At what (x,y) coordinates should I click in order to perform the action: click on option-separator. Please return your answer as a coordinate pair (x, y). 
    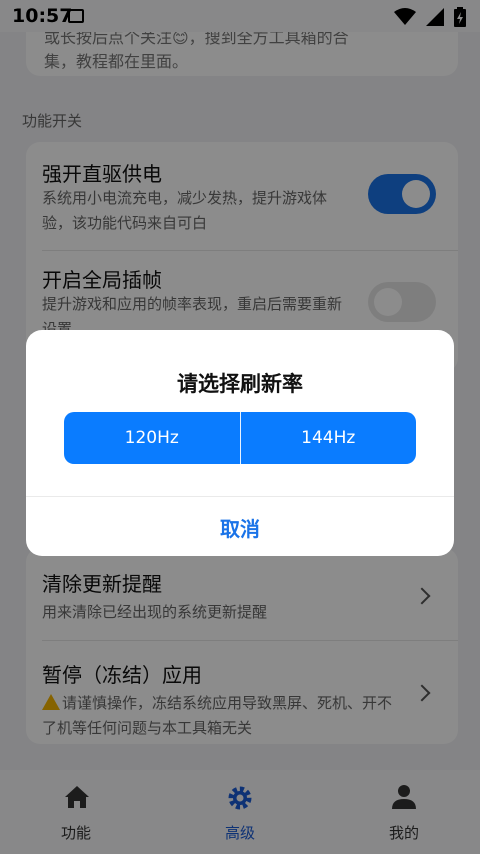
    Looking at the image, I should click on (240, 438).